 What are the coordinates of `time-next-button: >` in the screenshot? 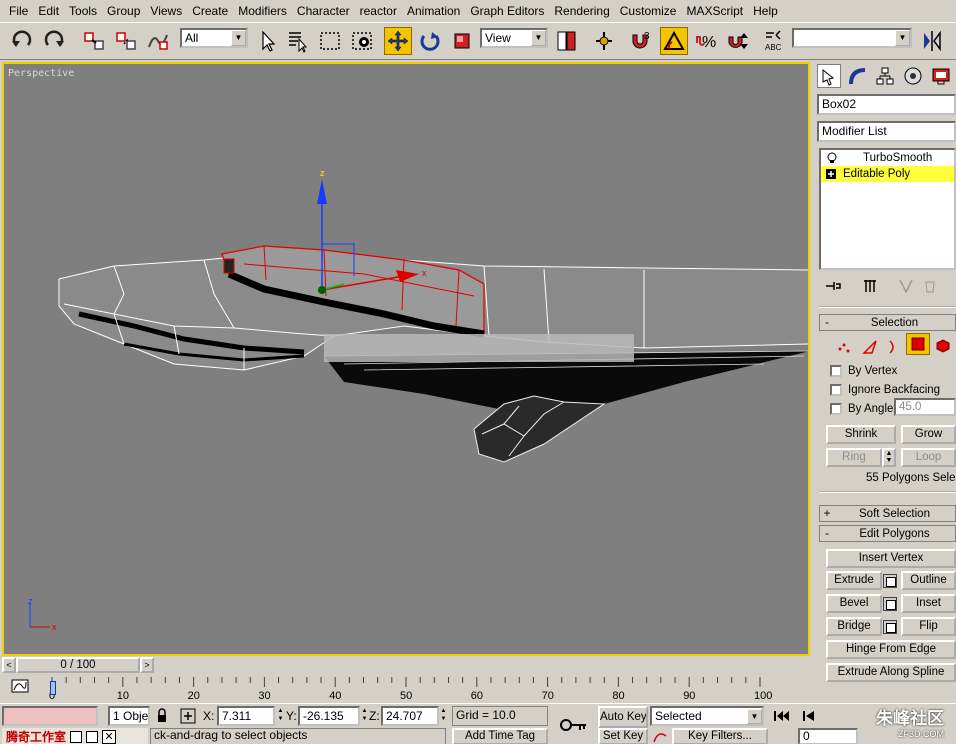 It's located at (147, 665).